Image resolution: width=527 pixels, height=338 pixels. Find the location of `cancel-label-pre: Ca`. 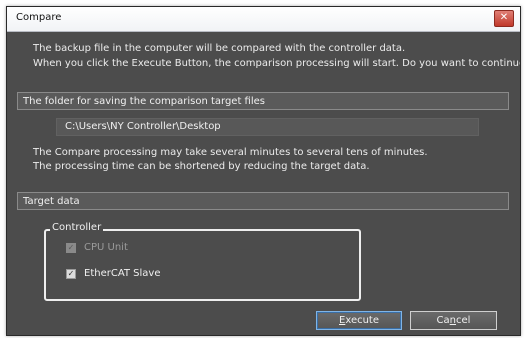

cancel-label-pre: Ca is located at coordinates (443, 320).